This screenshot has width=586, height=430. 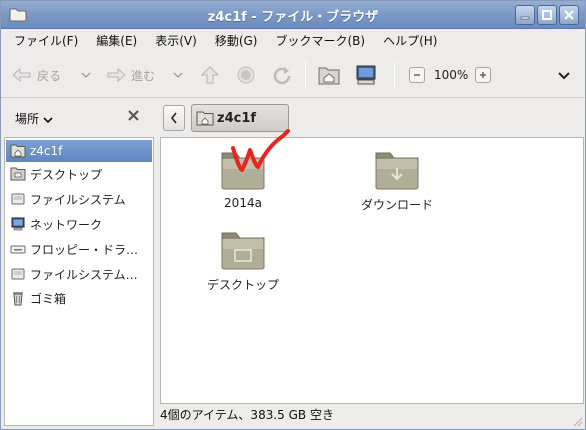 What do you see at coordinates (451, 75) in the screenshot?
I see `zoom-level: 100%` at bounding box center [451, 75].